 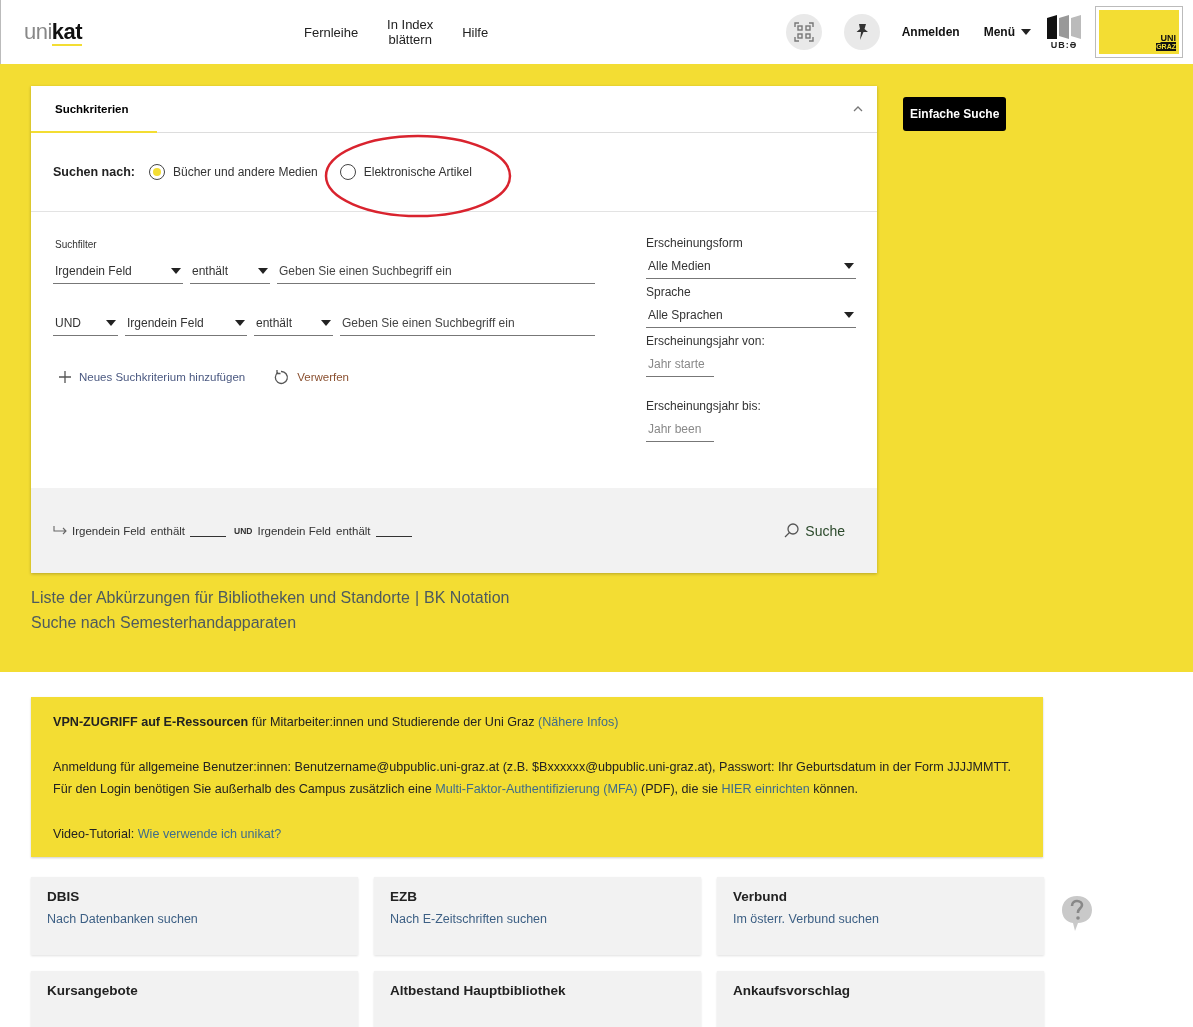 I want to click on tile-title: Ankaufsvorschlag, so click(x=792, y=990).